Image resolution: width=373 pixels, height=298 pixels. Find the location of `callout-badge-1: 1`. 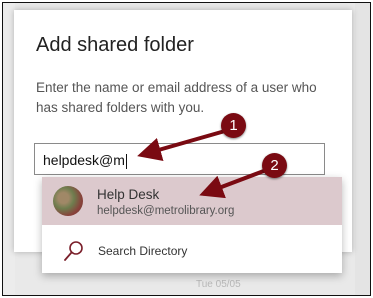

callout-badge-1: 1 is located at coordinates (233, 125).